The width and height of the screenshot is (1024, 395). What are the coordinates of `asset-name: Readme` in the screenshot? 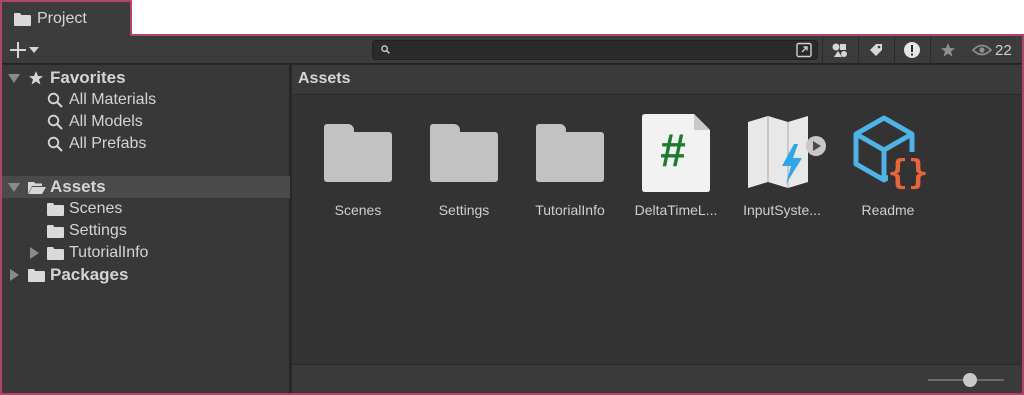 It's located at (888, 210).